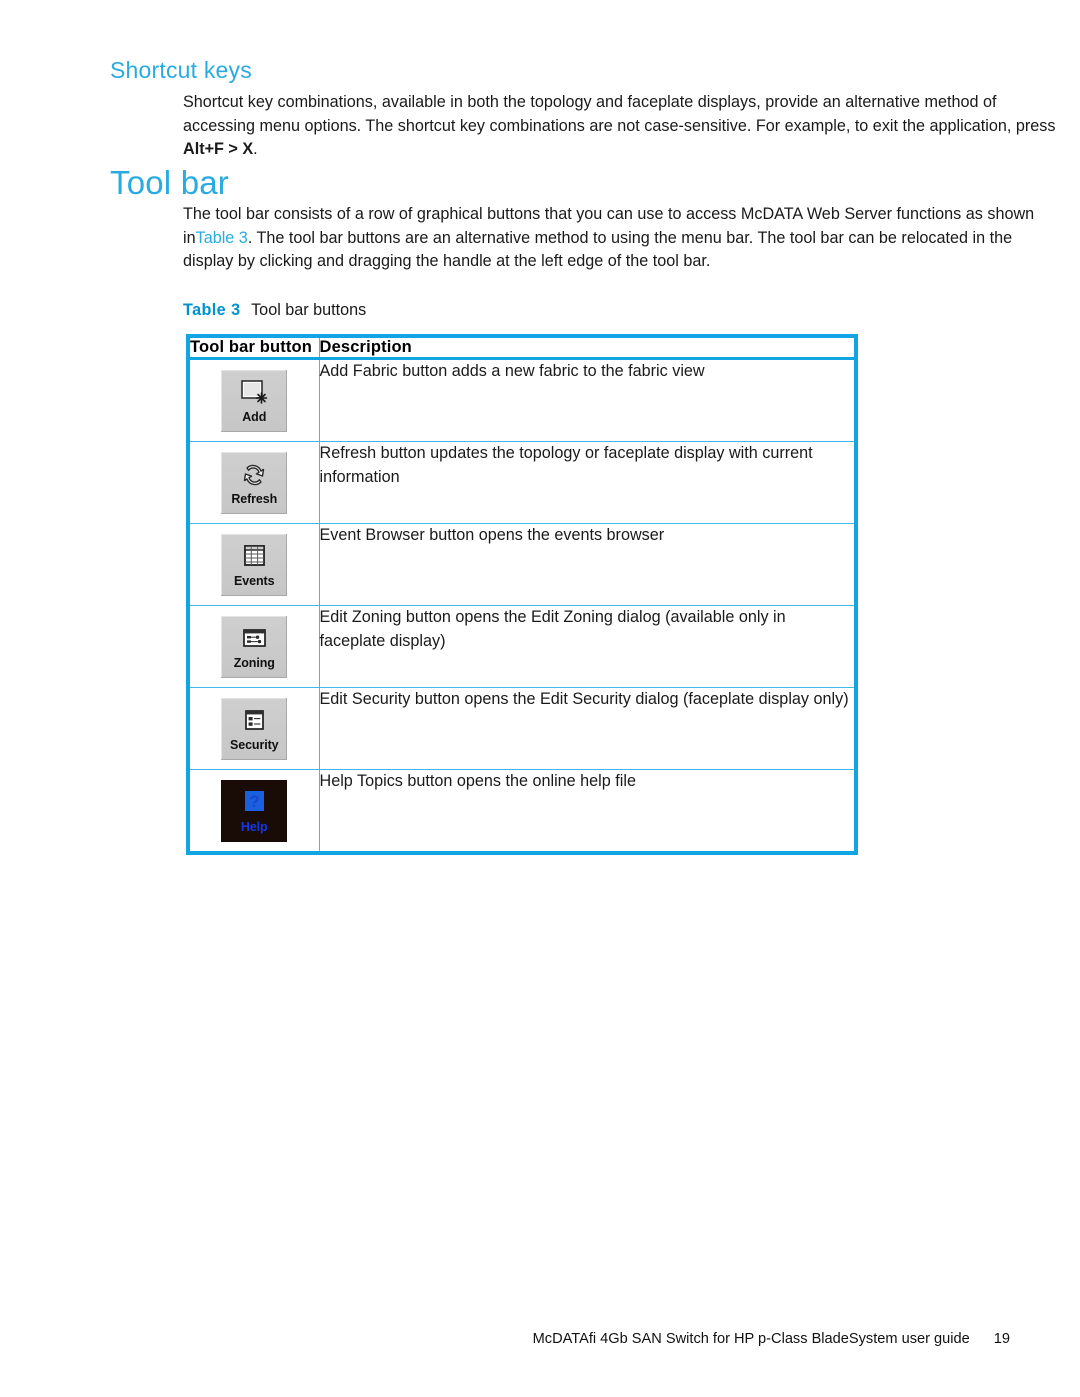  I want to click on edit-security-window-icon, so click(254, 721).